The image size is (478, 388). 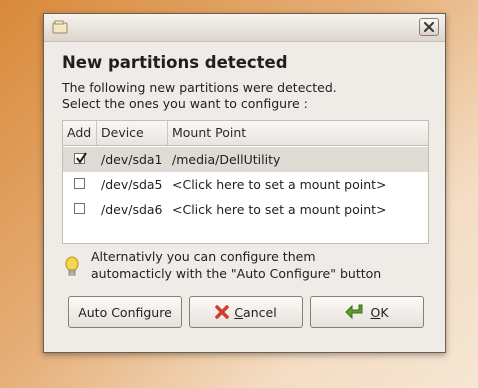 I want to click on close-button, so click(x=429, y=27).